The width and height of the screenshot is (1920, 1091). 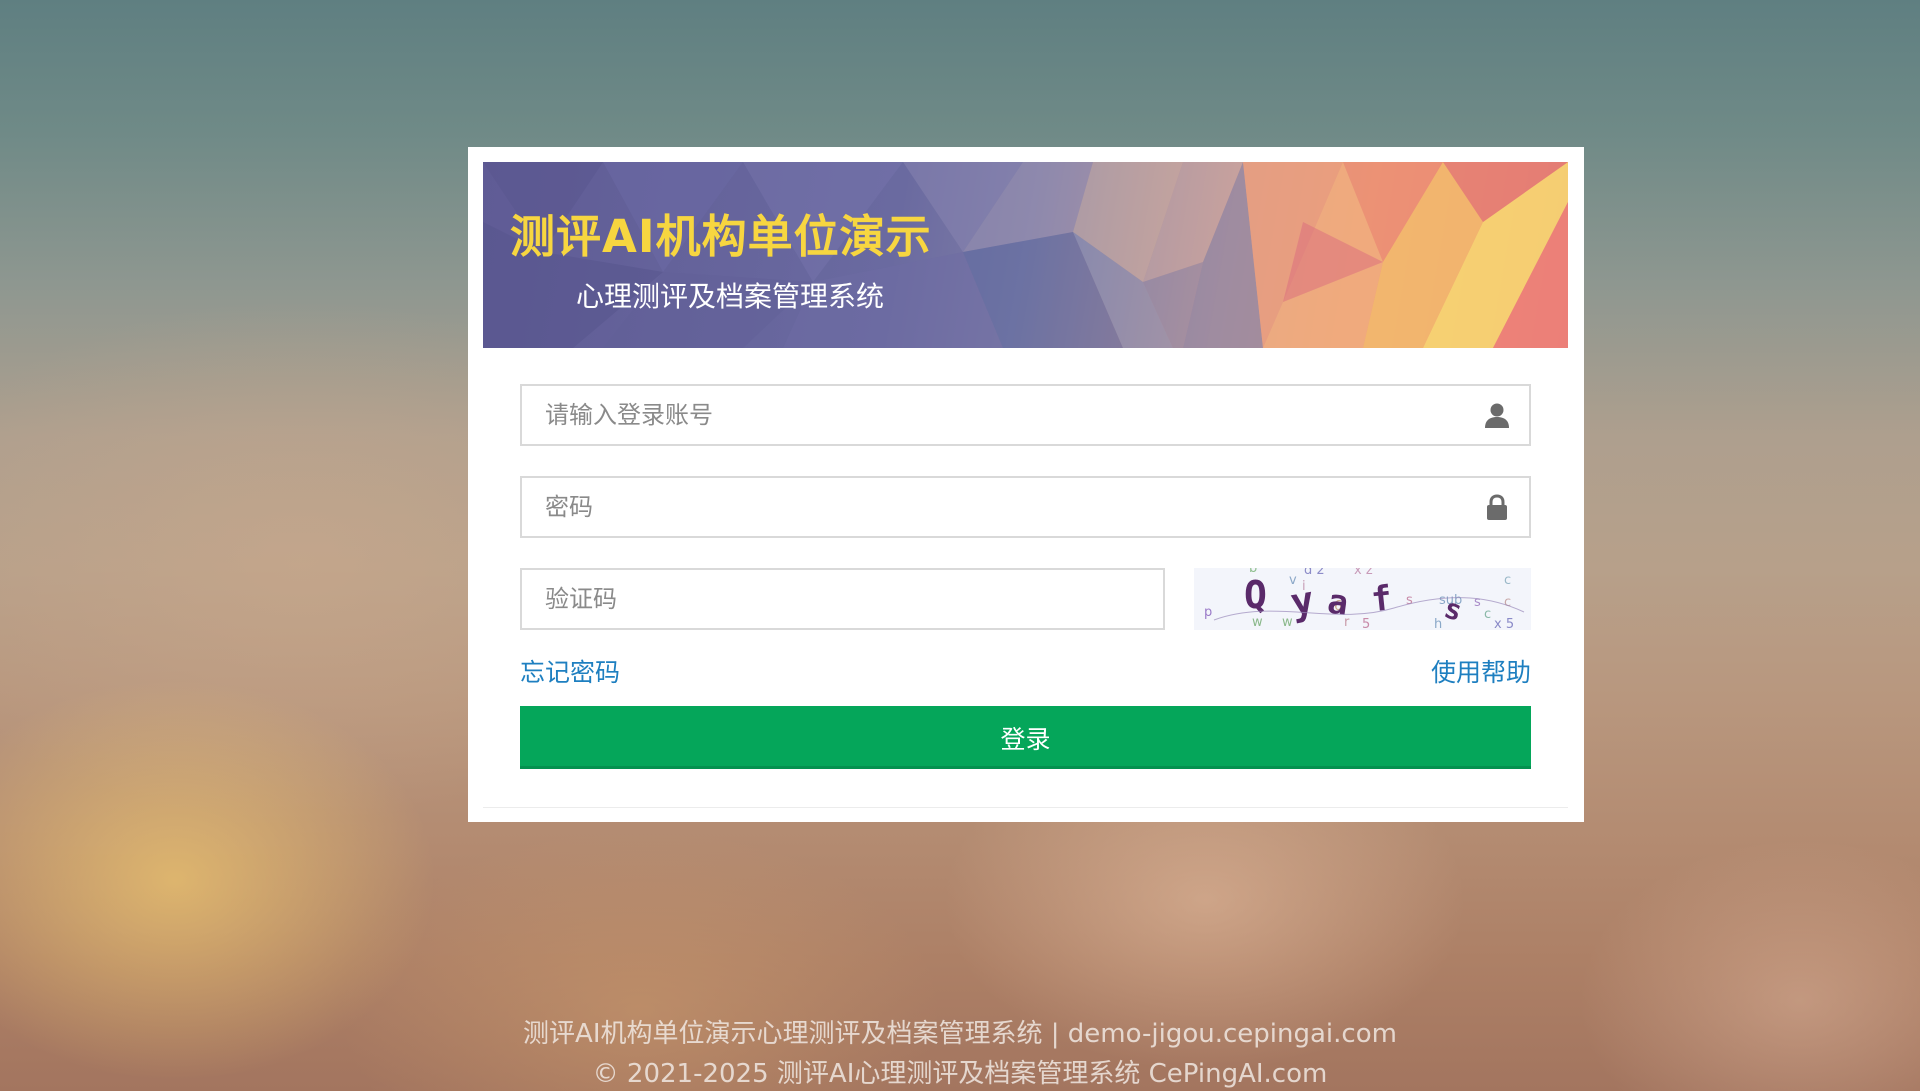 What do you see at coordinates (570, 671) in the screenshot?
I see `forgot-password-link: 忘记密码` at bounding box center [570, 671].